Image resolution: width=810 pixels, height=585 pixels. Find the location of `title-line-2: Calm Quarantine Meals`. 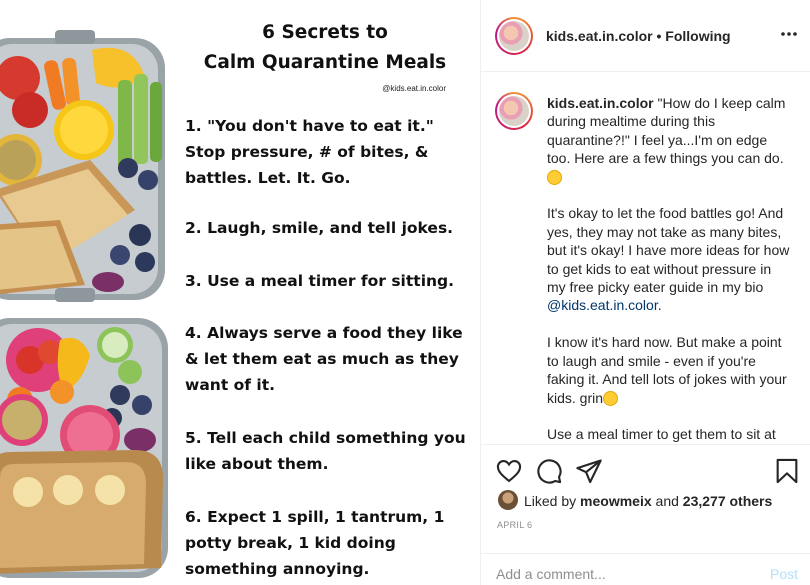

title-line-2: Calm Quarantine Meals is located at coordinates (325, 62).